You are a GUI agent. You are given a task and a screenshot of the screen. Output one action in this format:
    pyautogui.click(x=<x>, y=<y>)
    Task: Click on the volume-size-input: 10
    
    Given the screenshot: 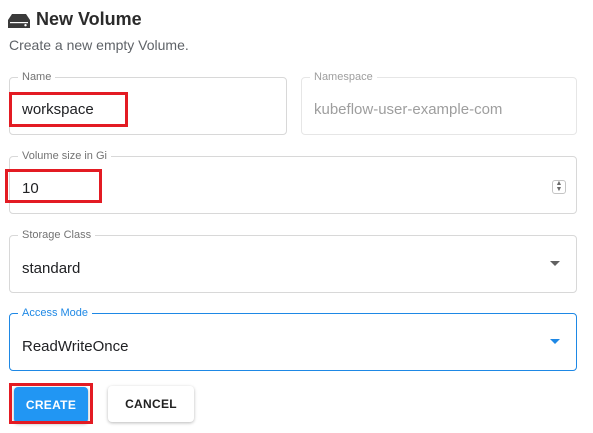 What is the action you would take?
    pyautogui.click(x=30, y=188)
    